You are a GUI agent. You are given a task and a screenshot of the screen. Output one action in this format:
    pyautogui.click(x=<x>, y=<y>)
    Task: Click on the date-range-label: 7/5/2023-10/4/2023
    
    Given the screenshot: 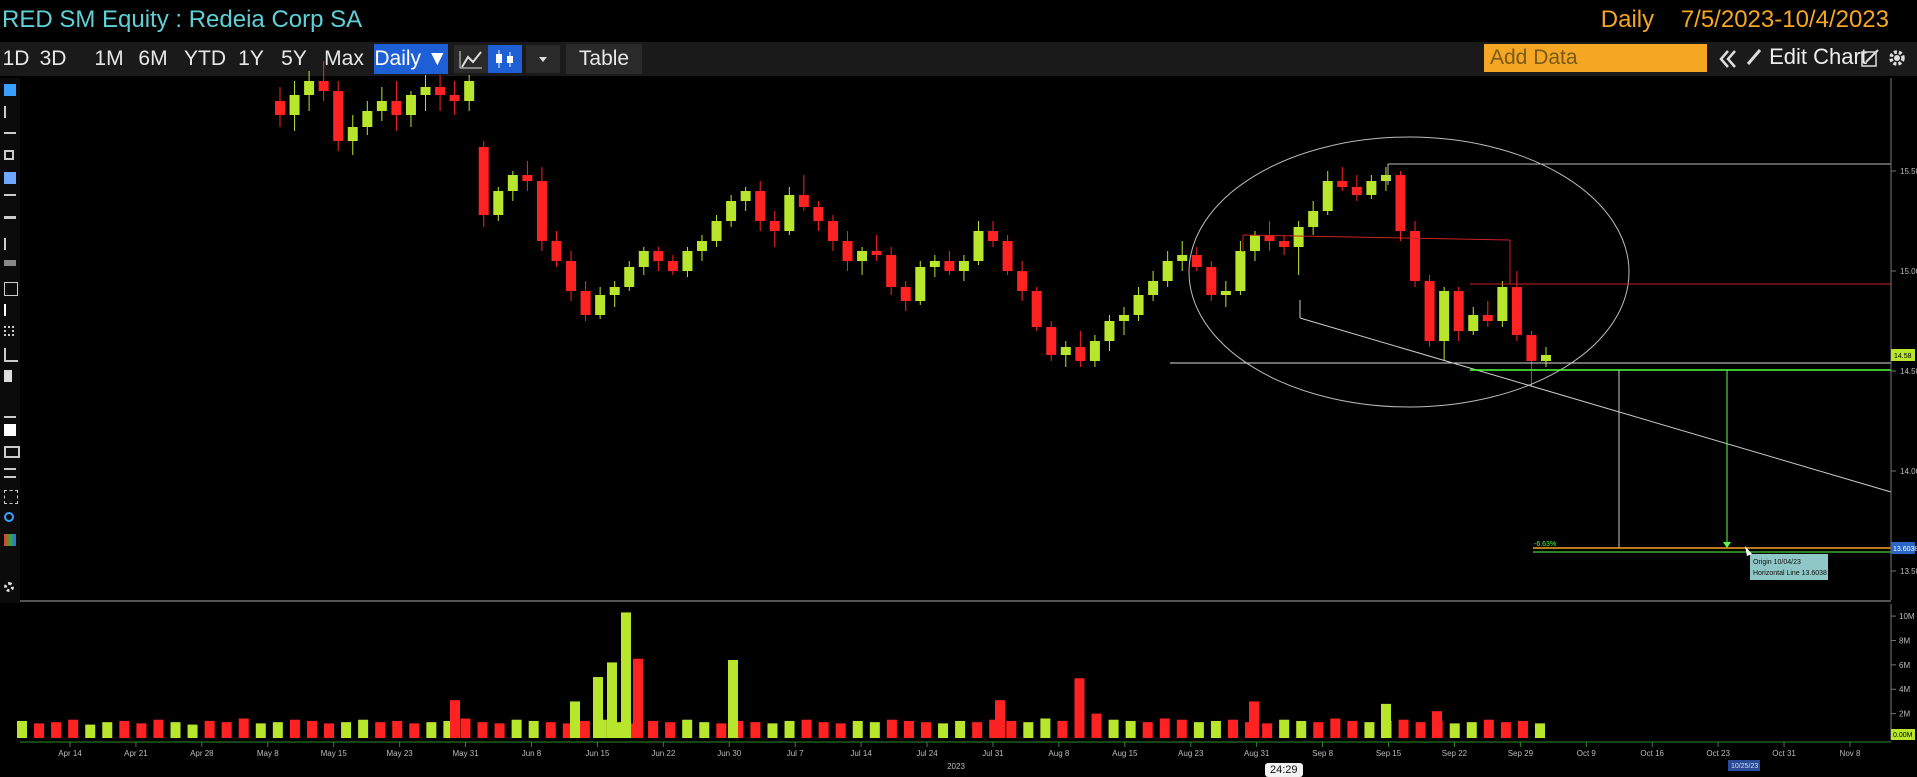 What is the action you would take?
    pyautogui.click(x=1785, y=19)
    